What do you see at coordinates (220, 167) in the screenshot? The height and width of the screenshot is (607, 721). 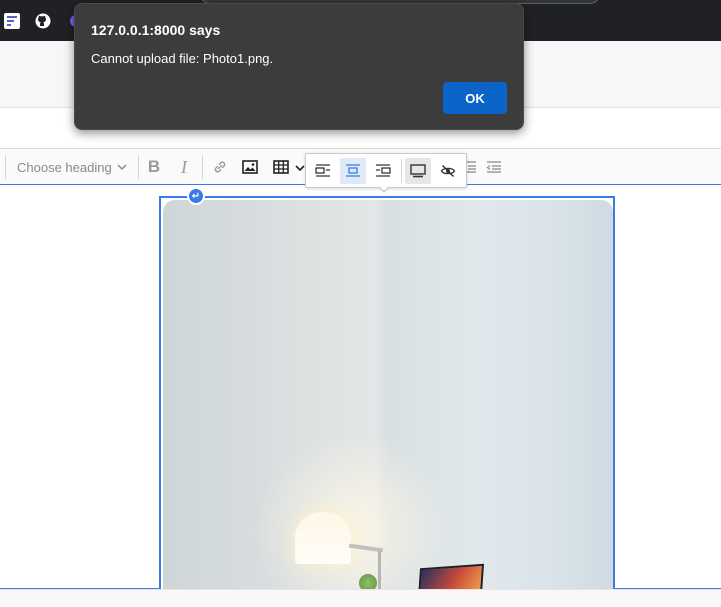 I see `link-icon` at bounding box center [220, 167].